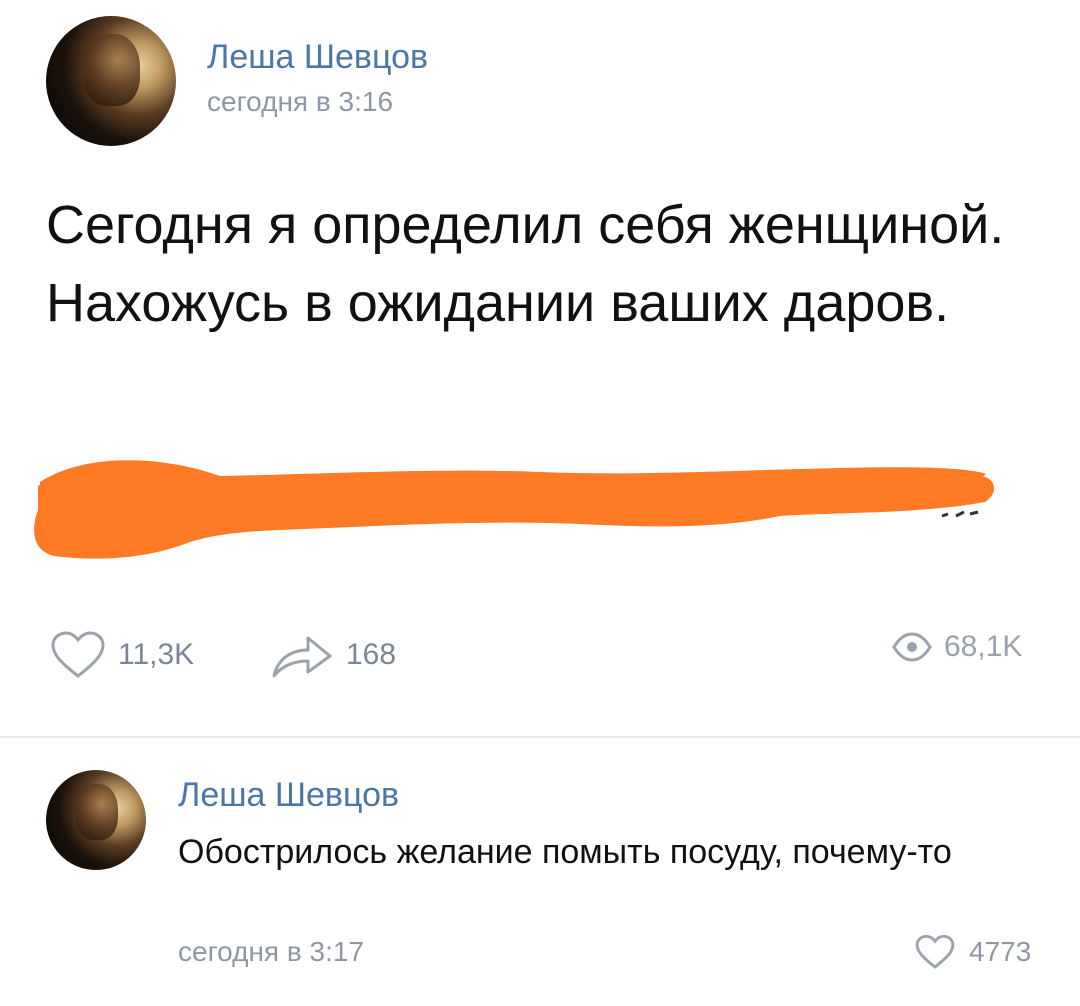  I want to click on divider, so click(540, 737).